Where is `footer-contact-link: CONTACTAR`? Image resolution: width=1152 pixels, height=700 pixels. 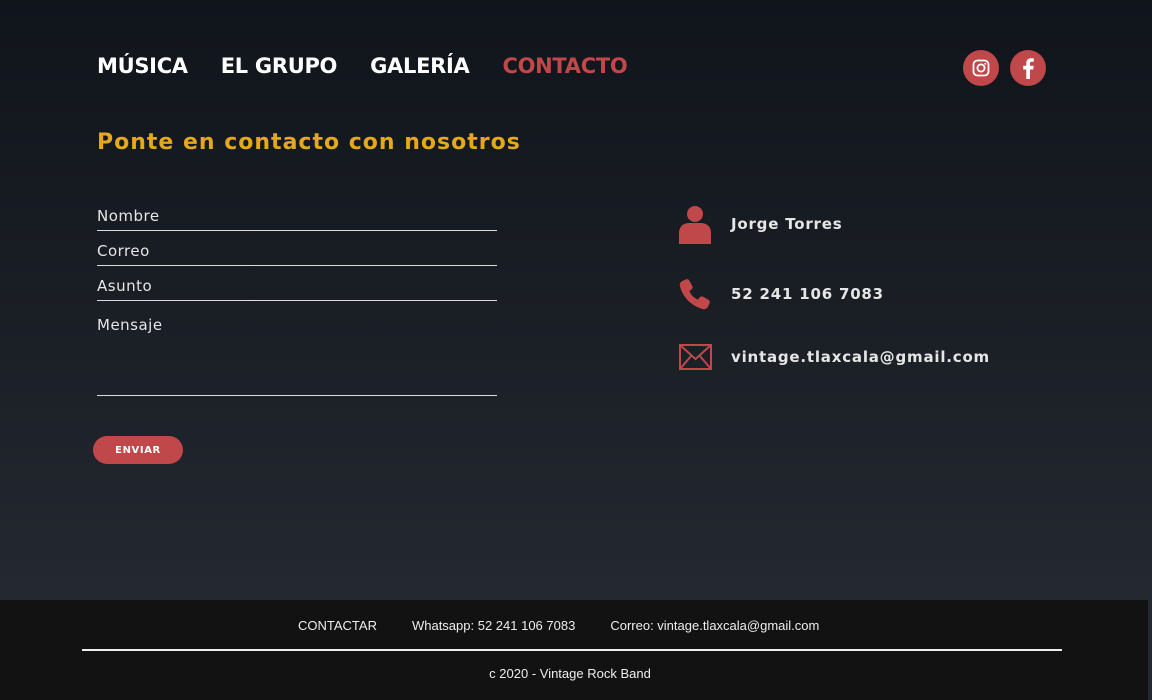
footer-contact-link: CONTACTAR is located at coordinates (337, 625).